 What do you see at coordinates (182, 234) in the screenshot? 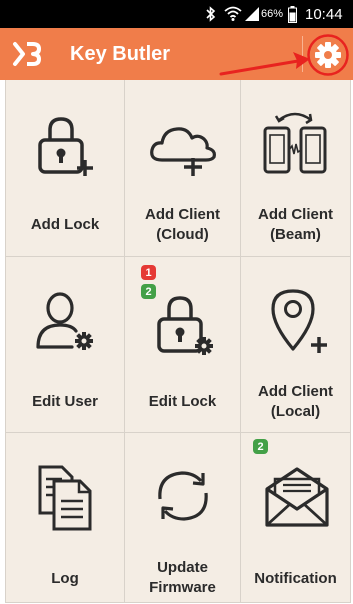
I see `tile-label: (Cloud)` at bounding box center [182, 234].